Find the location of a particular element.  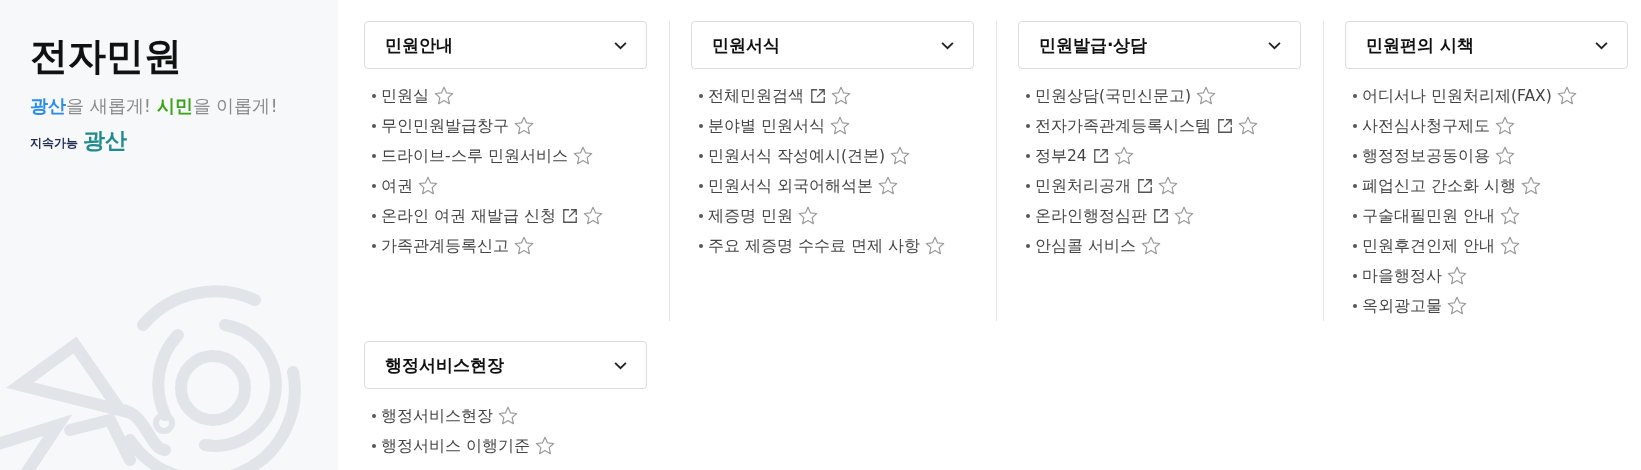

menu-link: 민원처리공개 is located at coordinates (1083, 186).